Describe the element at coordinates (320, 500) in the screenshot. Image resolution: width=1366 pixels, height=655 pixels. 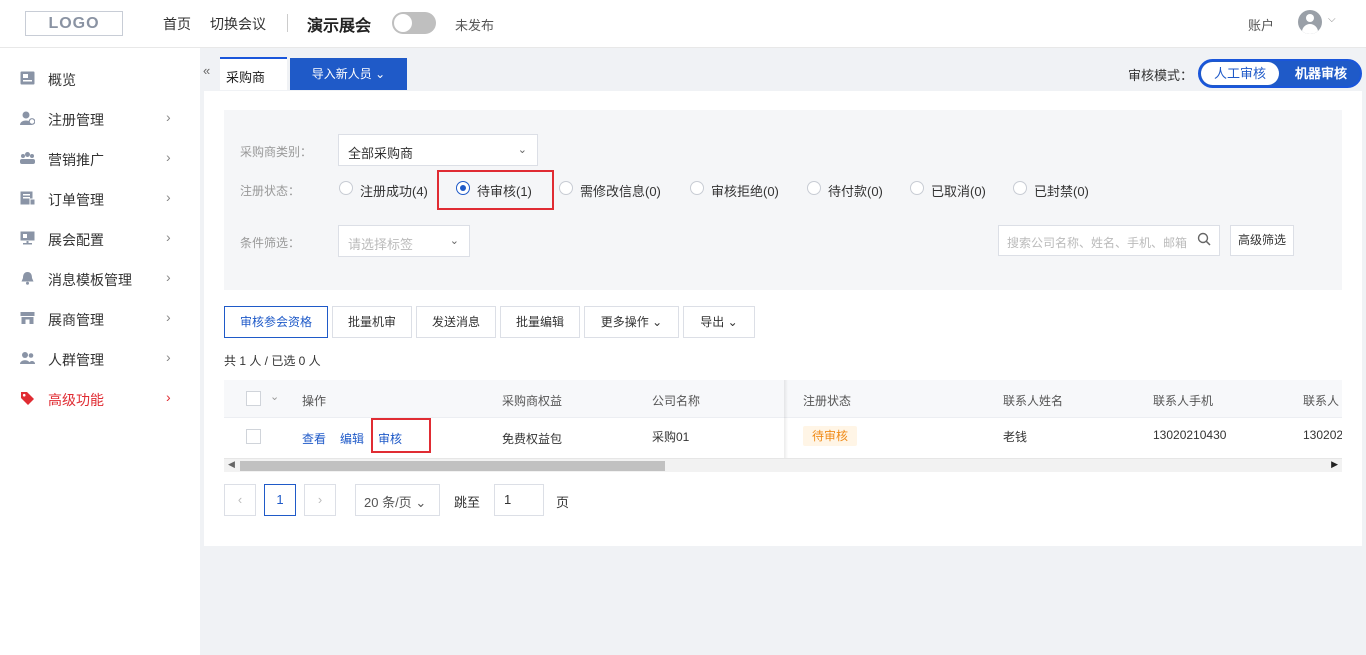
I see `next-page-button: ›` at that location.